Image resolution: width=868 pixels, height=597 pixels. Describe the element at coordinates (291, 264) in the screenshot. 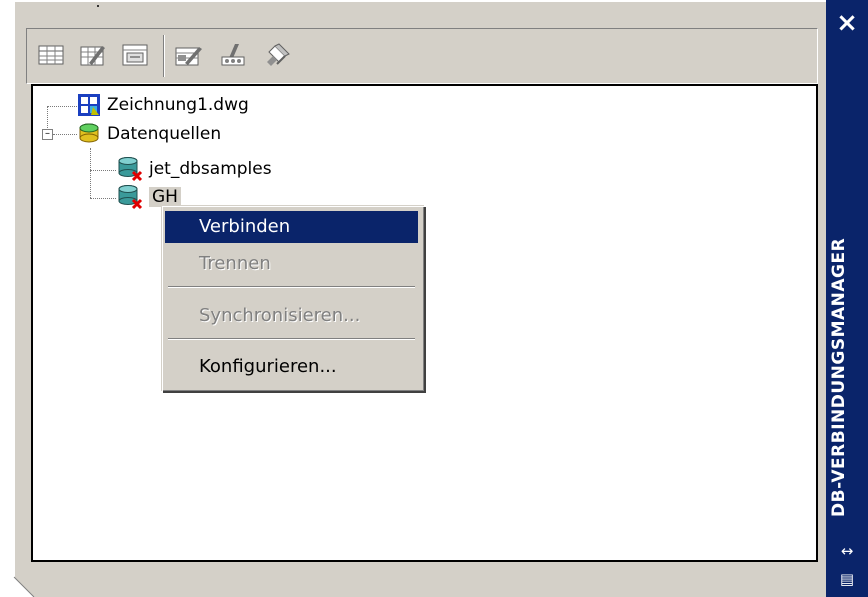

I see `menu-item-disconnect: Trennen` at that location.